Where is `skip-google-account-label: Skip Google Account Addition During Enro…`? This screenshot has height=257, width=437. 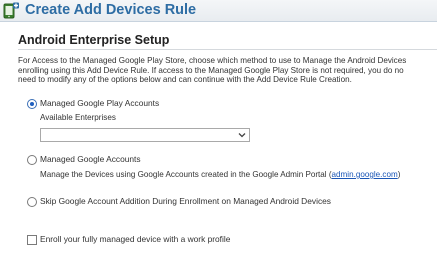
skip-google-account-label: Skip Google Account Addition During Enro… is located at coordinates (185, 201).